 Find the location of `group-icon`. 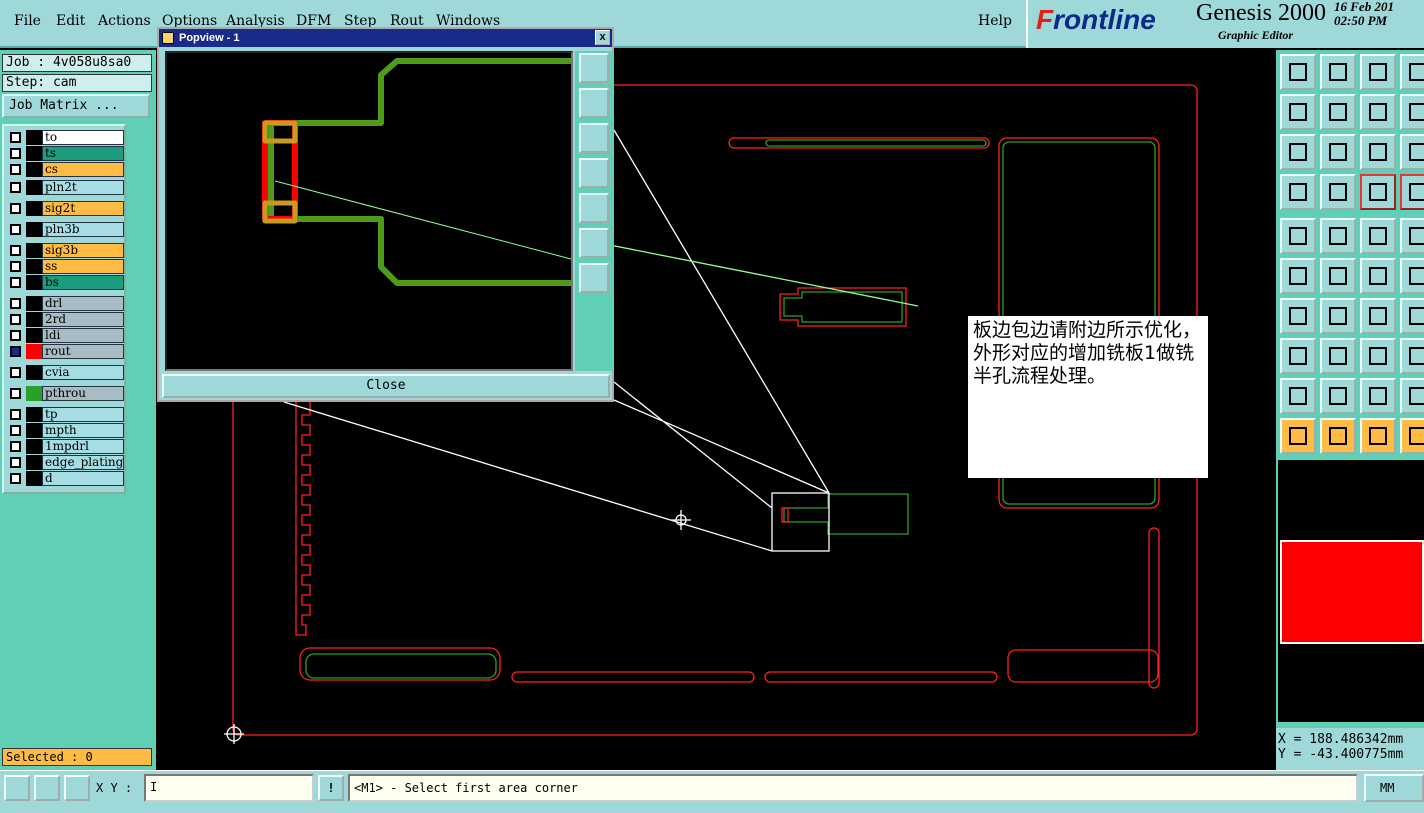

group-icon is located at coordinates (1412, 356).